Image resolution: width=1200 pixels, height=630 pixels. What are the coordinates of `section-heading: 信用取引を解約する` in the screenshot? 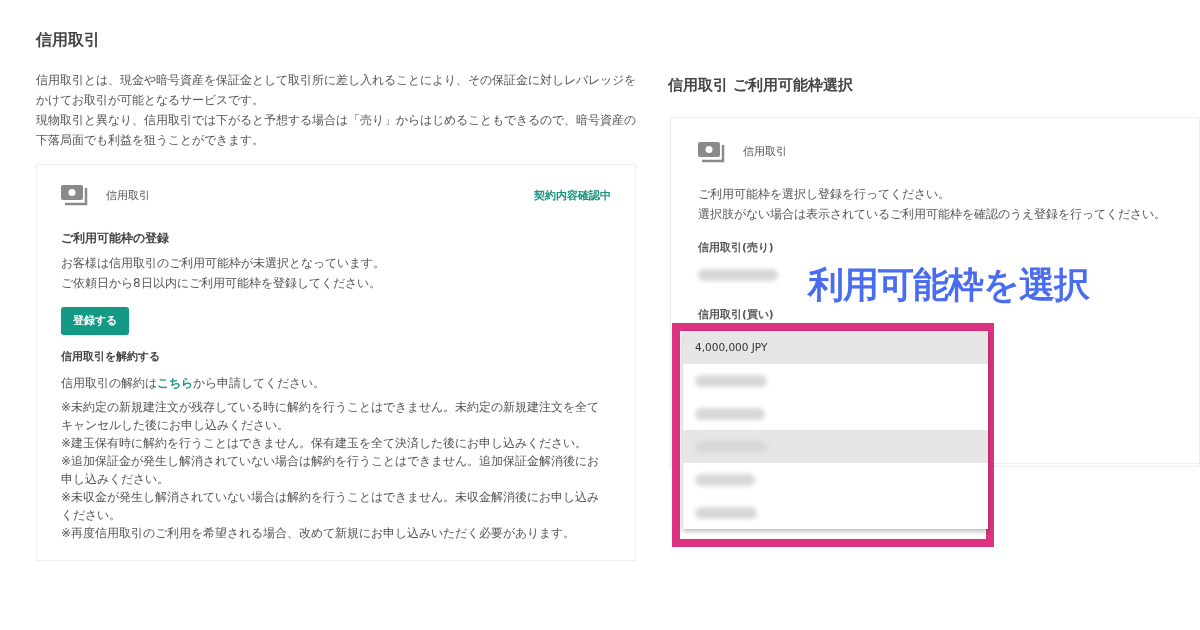 It's located at (111, 357).